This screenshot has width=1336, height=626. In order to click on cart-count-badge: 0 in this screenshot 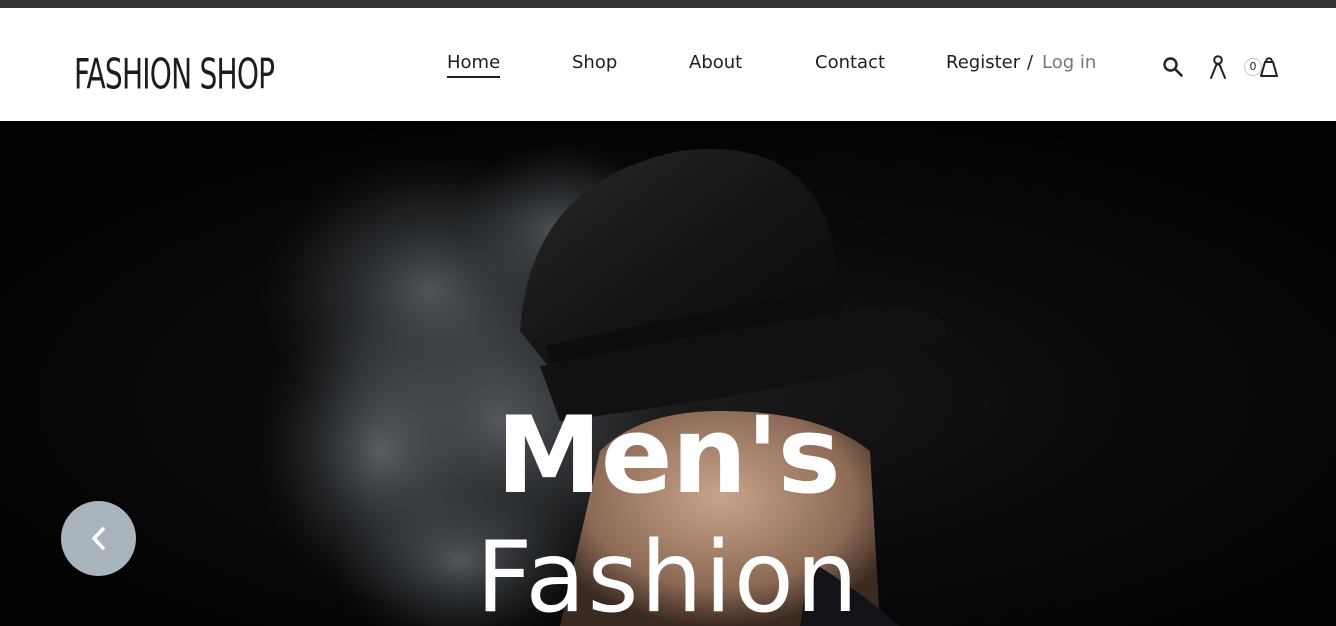, I will do `click(1253, 67)`.